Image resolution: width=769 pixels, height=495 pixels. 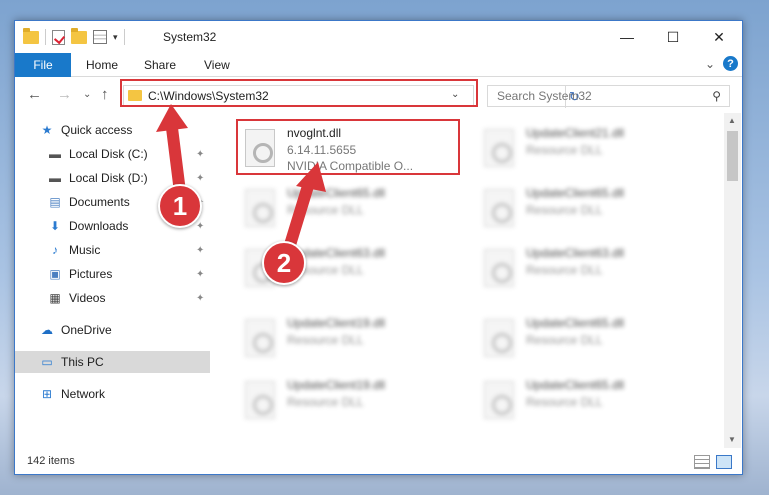 I want to click on videos-icon: ▦, so click(x=55, y=298).